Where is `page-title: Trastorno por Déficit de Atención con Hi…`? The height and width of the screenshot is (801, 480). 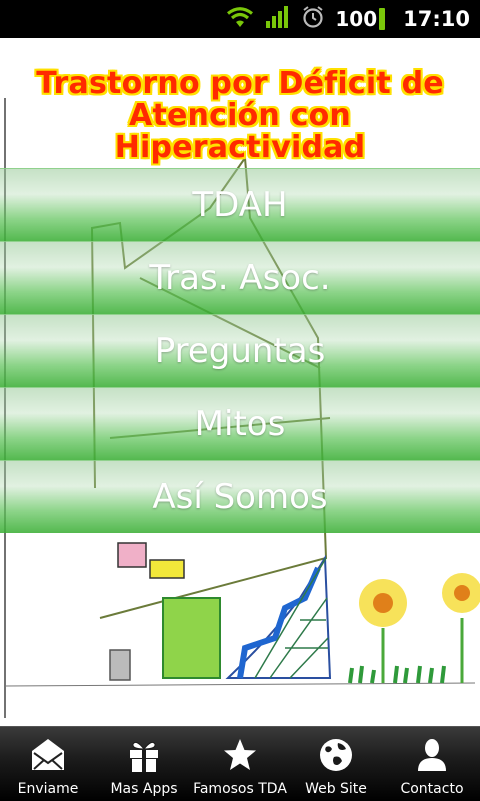
page-title: Trastorno por Déficit de Atención con Hi… is located at coordinates (240, 116).